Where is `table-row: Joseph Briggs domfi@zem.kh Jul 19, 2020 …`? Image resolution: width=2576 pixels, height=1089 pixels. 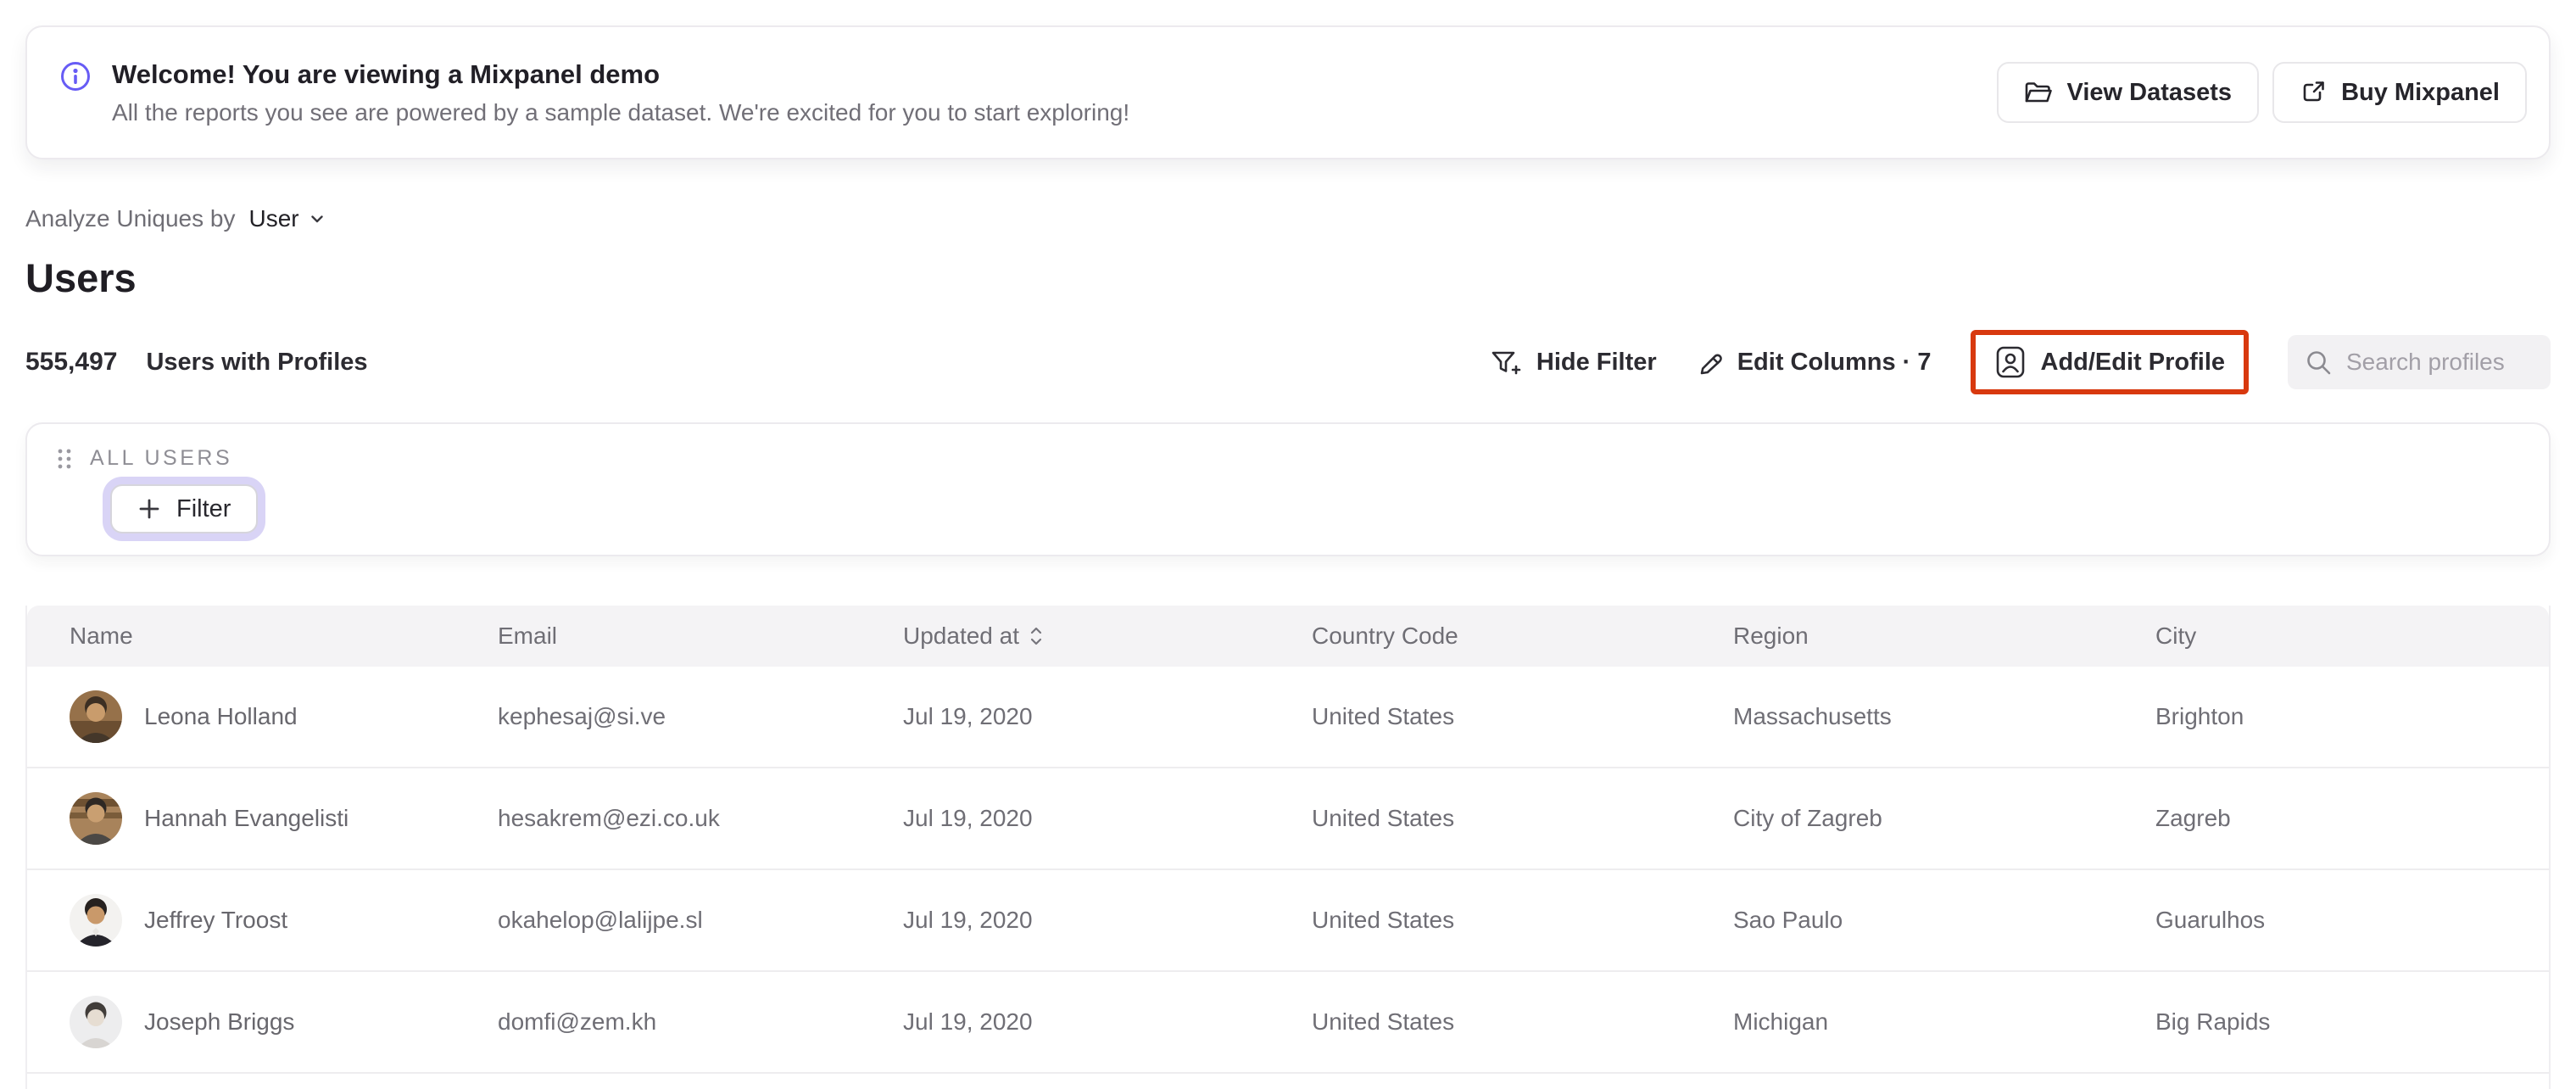 table-row: Joseph Briggs domfi@zem.kh Jul 19, 2020 … is located at coordinates (1288, 1023).